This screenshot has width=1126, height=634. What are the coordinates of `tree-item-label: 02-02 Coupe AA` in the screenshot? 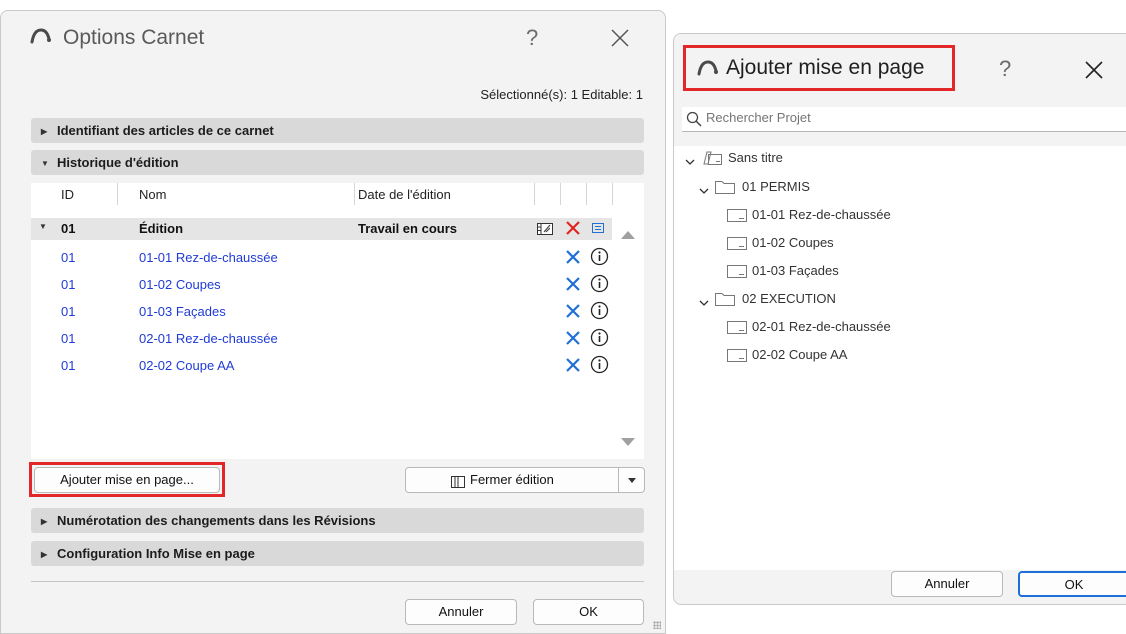 It's located at (800, 354).